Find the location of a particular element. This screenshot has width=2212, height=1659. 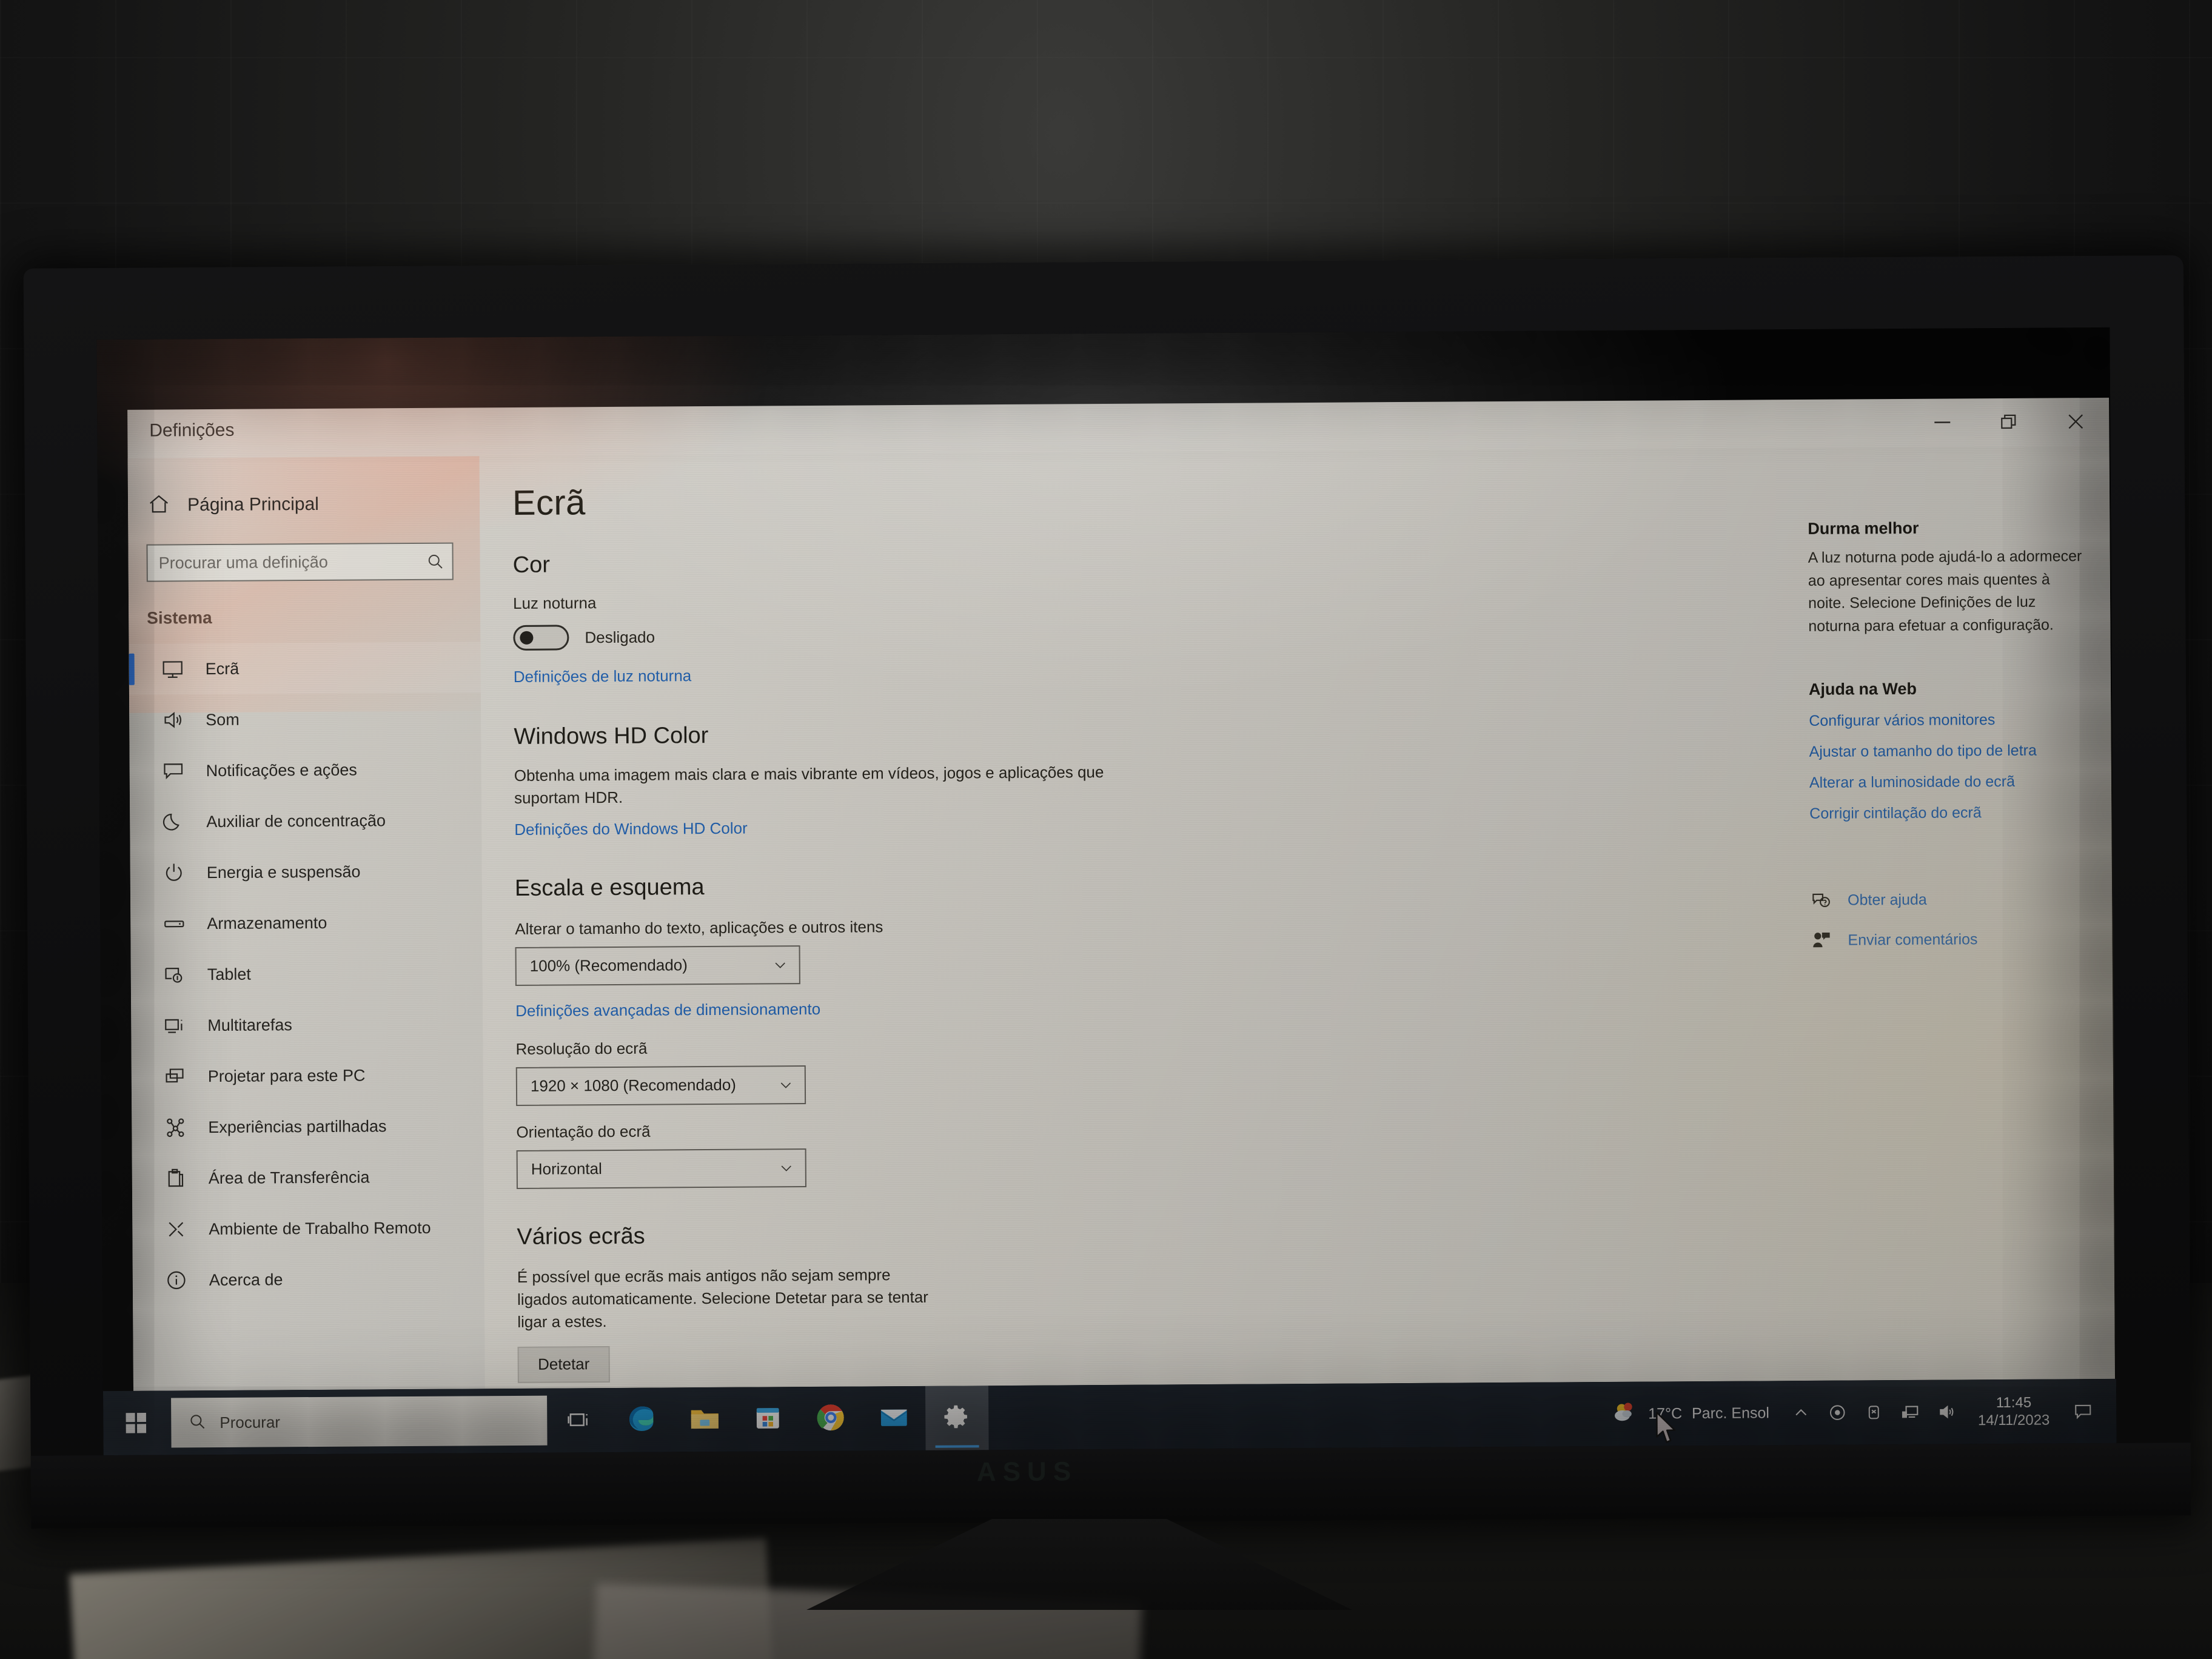

sidebar-item-experiencias: Experiências partilhadas is located at coordinates (308, 1126).